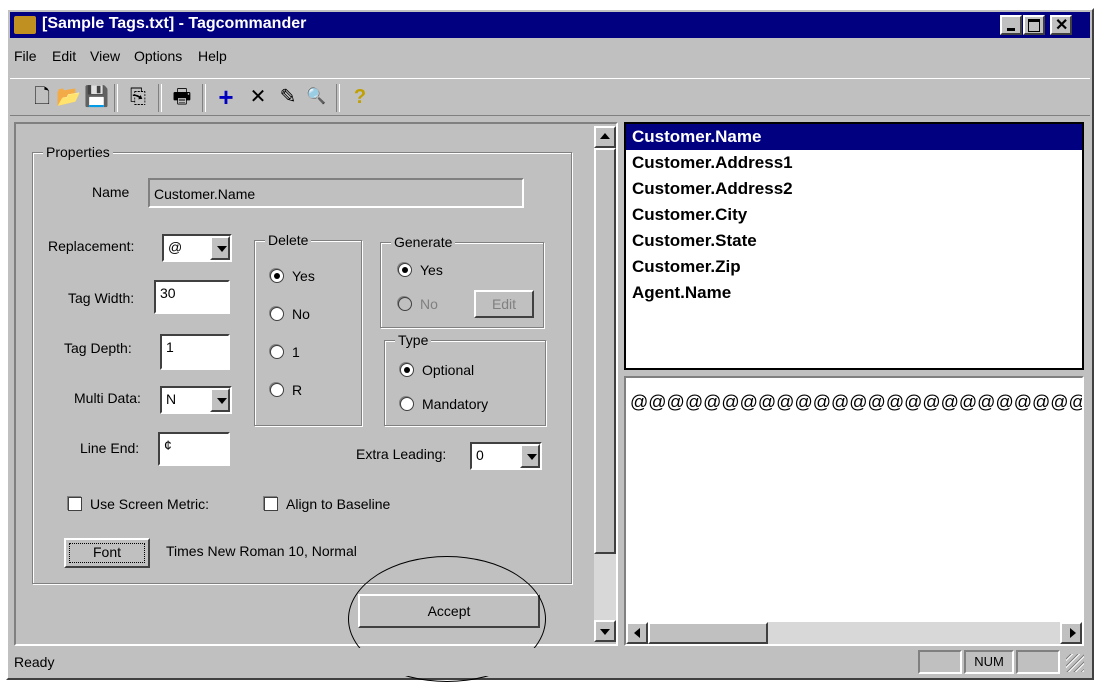 This screenshot has width=1100, height=685. What do you see at coordinates (105, 56) in the screenshot?
I see `menu-view: View` at bounding box center [105, 56].